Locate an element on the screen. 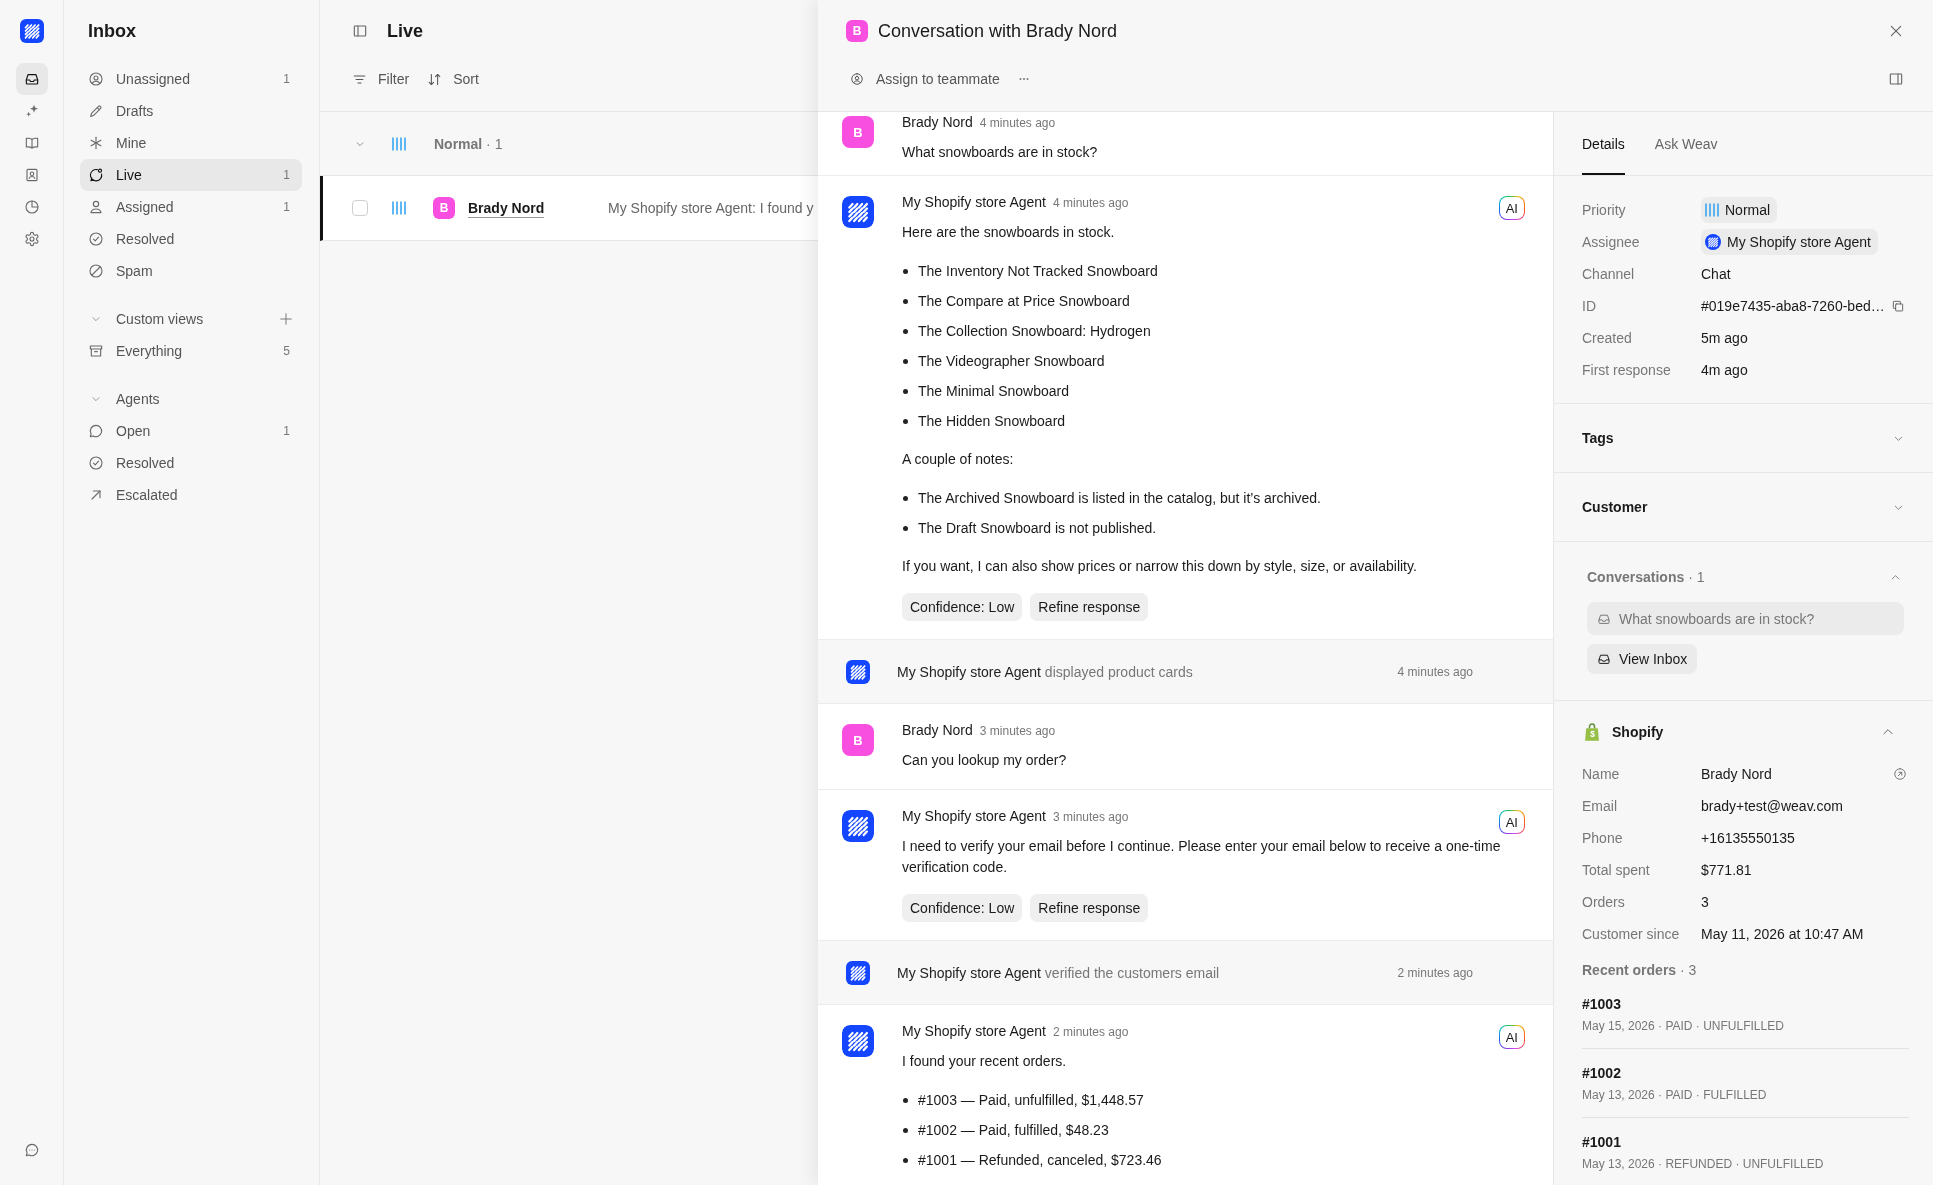  field-value: +16135550135 is located at coordinates (1748, 838).